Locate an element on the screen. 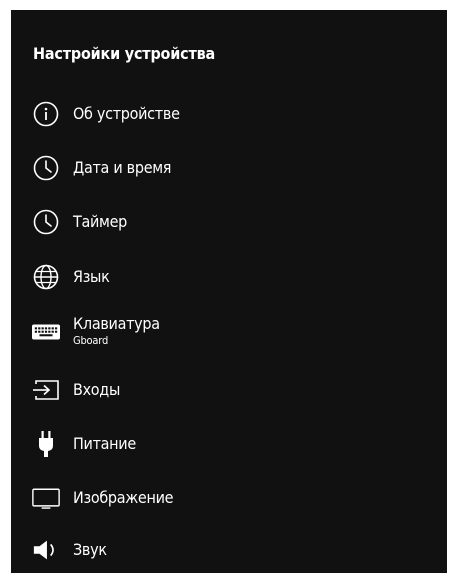 This screenshot has width=452, height=573. info-icon is located at coordinates (46, 114).